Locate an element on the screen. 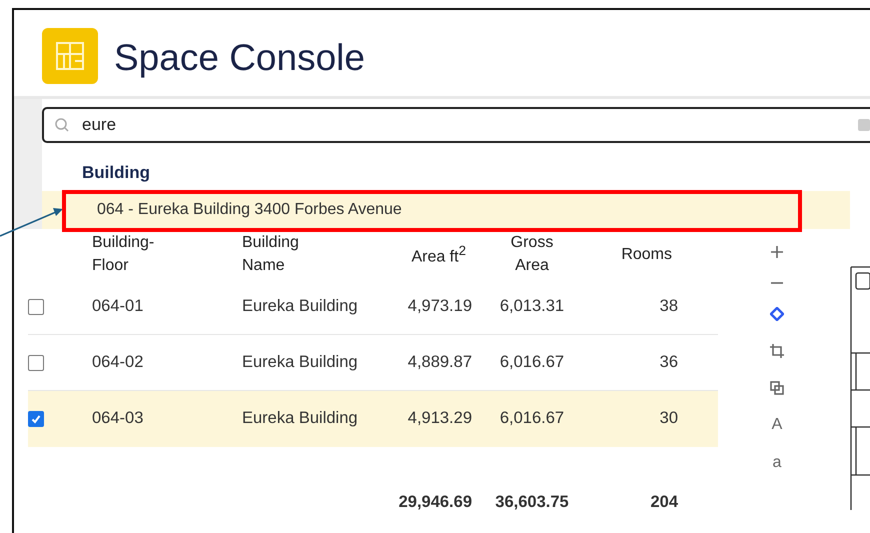 Image resolution: width=870 pixels, height=533 pixels. zoom-out-icon is located at coordinates (777, 283).